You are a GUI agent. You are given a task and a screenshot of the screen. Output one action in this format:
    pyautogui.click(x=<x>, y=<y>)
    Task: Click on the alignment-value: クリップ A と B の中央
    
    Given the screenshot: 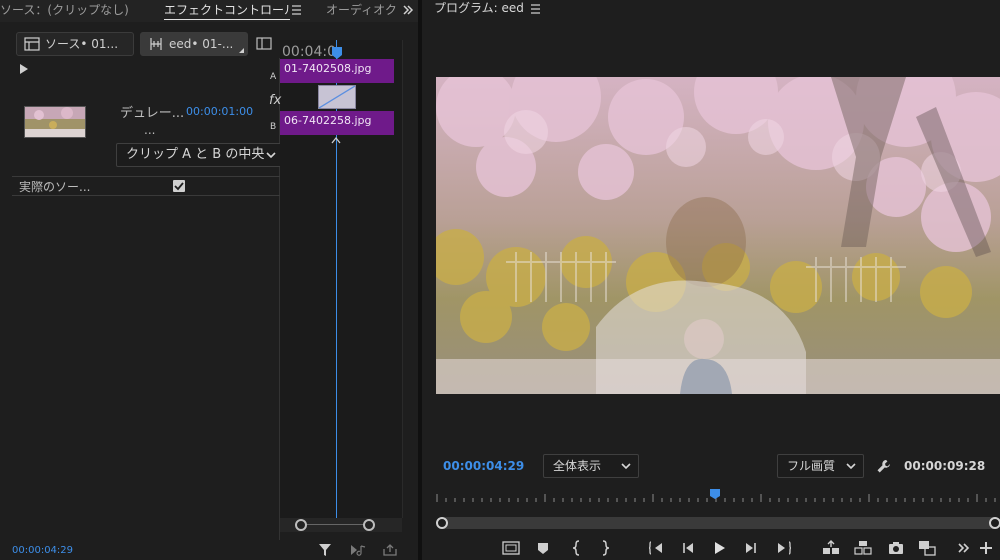 What is the action you would take?
    pyautogui.click(x=195, y=154)
    